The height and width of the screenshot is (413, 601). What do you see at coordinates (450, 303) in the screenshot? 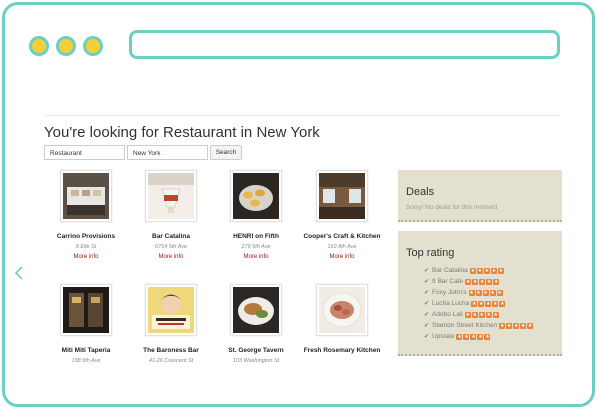
I see `rating-item-name: Lucha Lucha` at bounding box center [450, 303].